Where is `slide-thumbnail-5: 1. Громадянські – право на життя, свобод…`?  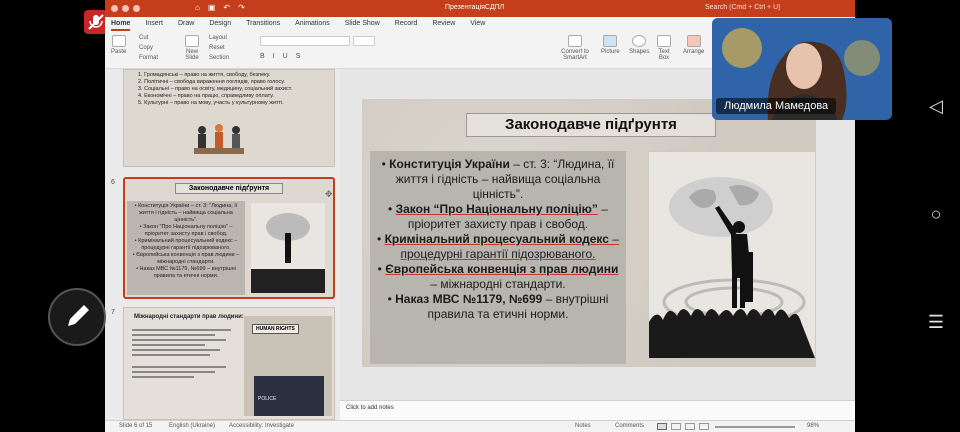
slide-thumbnail-5: 1. Громадянські – право на життя, свобод… is located at coordinates (229, 118).